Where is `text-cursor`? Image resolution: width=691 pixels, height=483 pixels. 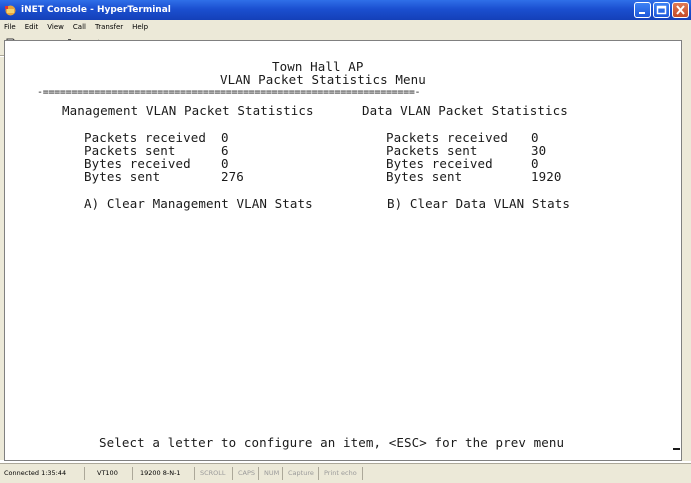
text-cursor is located at coordinates (676, 449).